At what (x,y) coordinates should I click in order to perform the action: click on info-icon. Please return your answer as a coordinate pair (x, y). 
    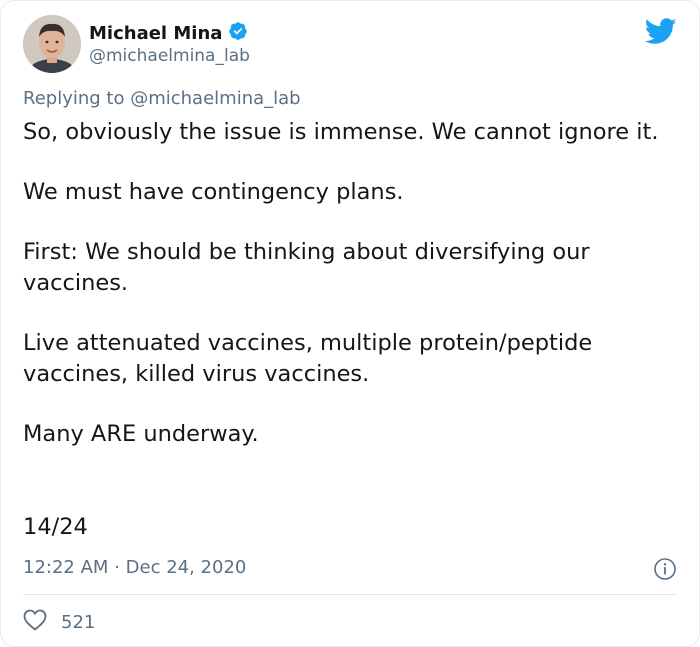
    Looking at the image, I should click on (665, 571).